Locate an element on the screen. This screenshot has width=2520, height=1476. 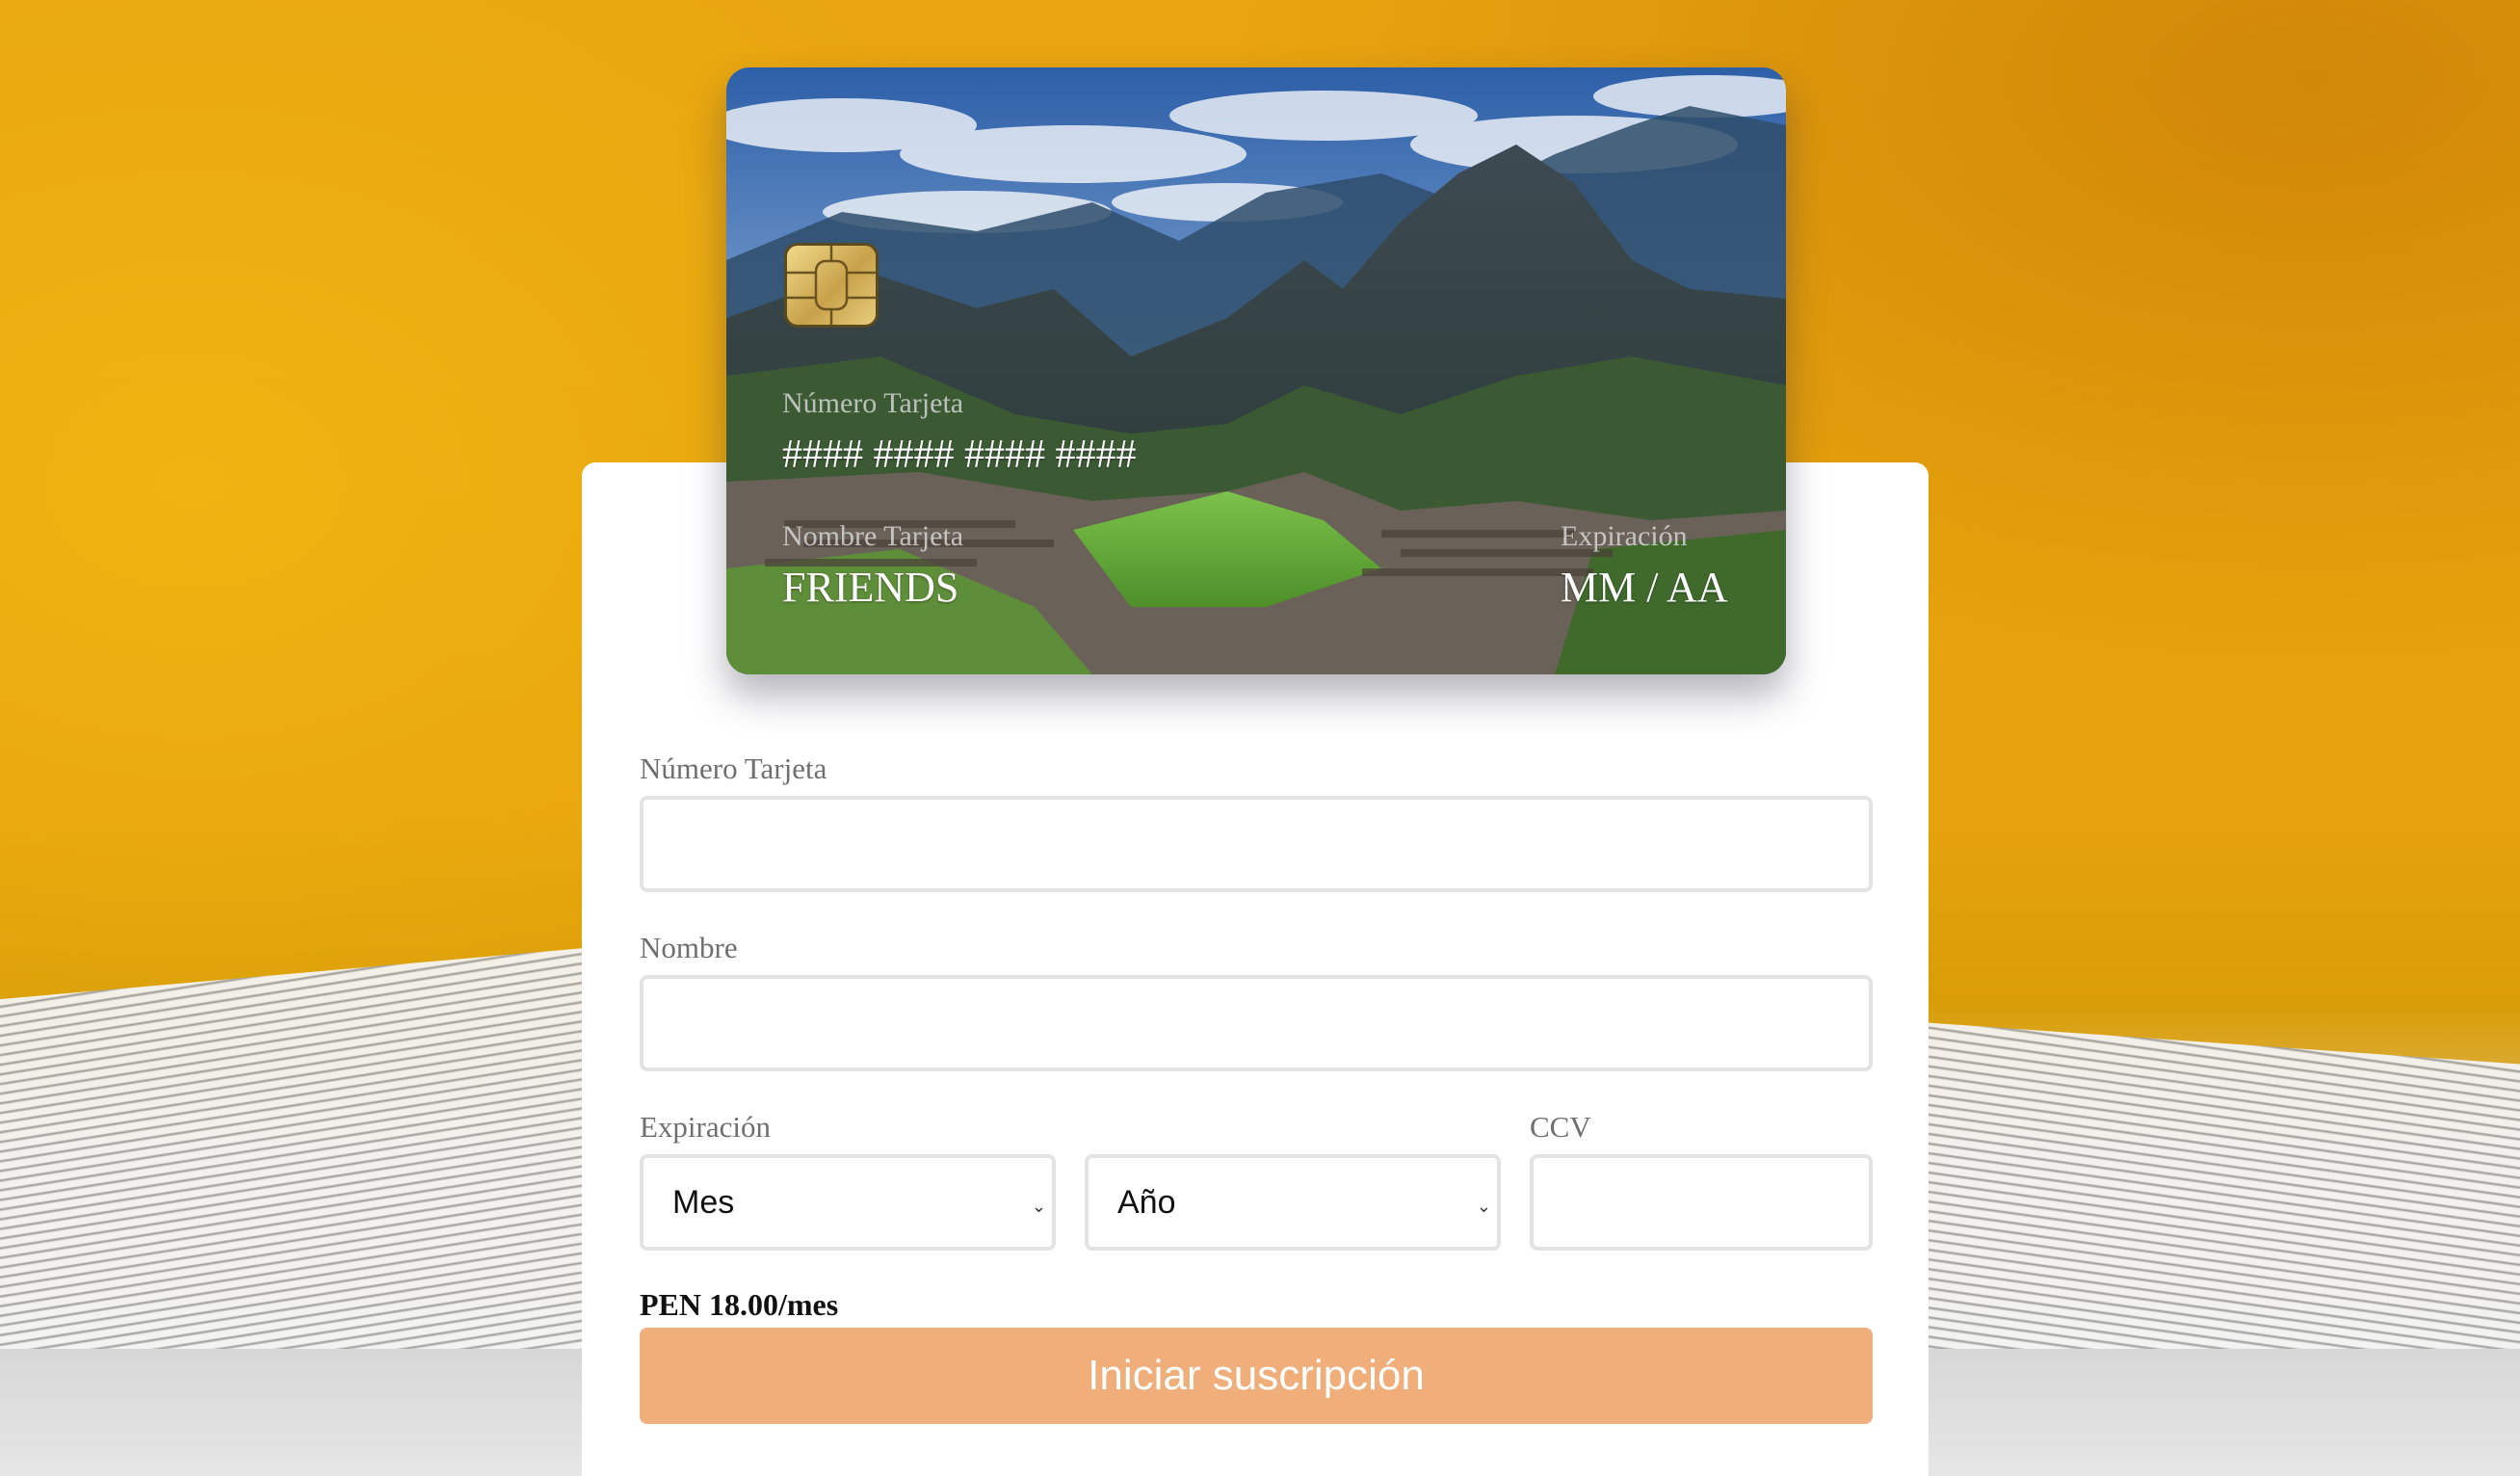
name-field-label: Nombre is located at coordinates (689, 947).